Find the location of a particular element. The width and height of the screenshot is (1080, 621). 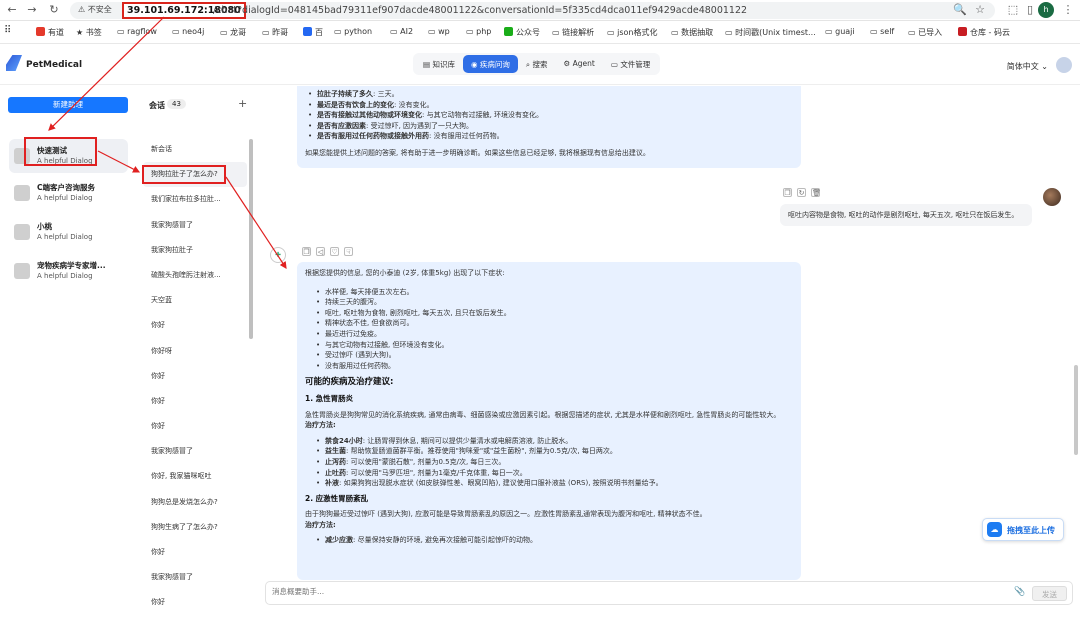

reply-heading: 可能的疾病及治疗建议: is located at coordinates (349, 382).